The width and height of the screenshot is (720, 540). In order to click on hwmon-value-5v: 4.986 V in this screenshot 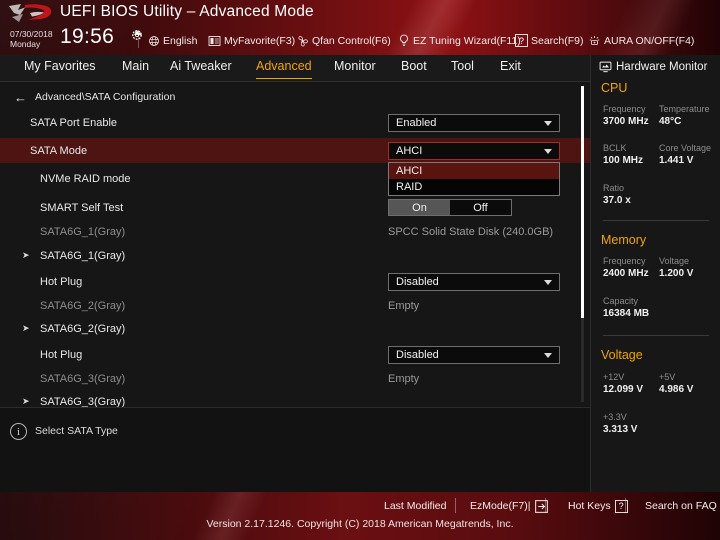, I will do `click(676, 389)`.